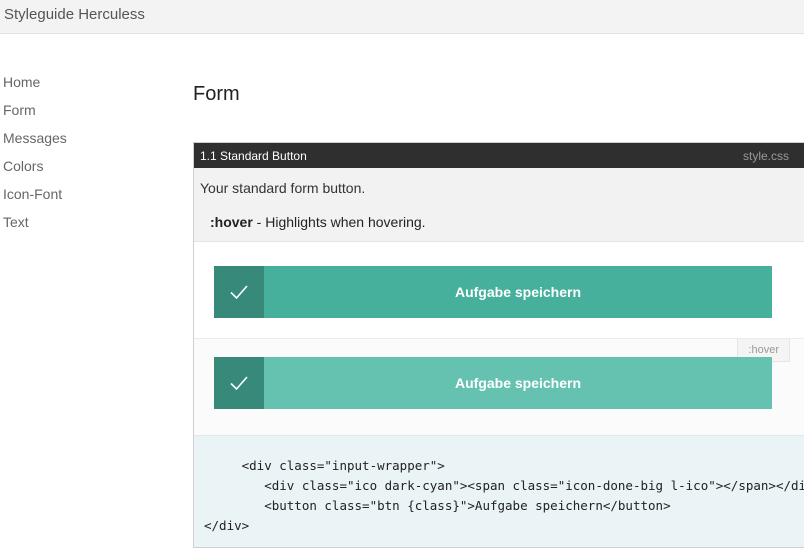  Describe the element at coordinates (74, 14) in the screenshot. I see `brand-title: Styleguide Herculess` at that location.